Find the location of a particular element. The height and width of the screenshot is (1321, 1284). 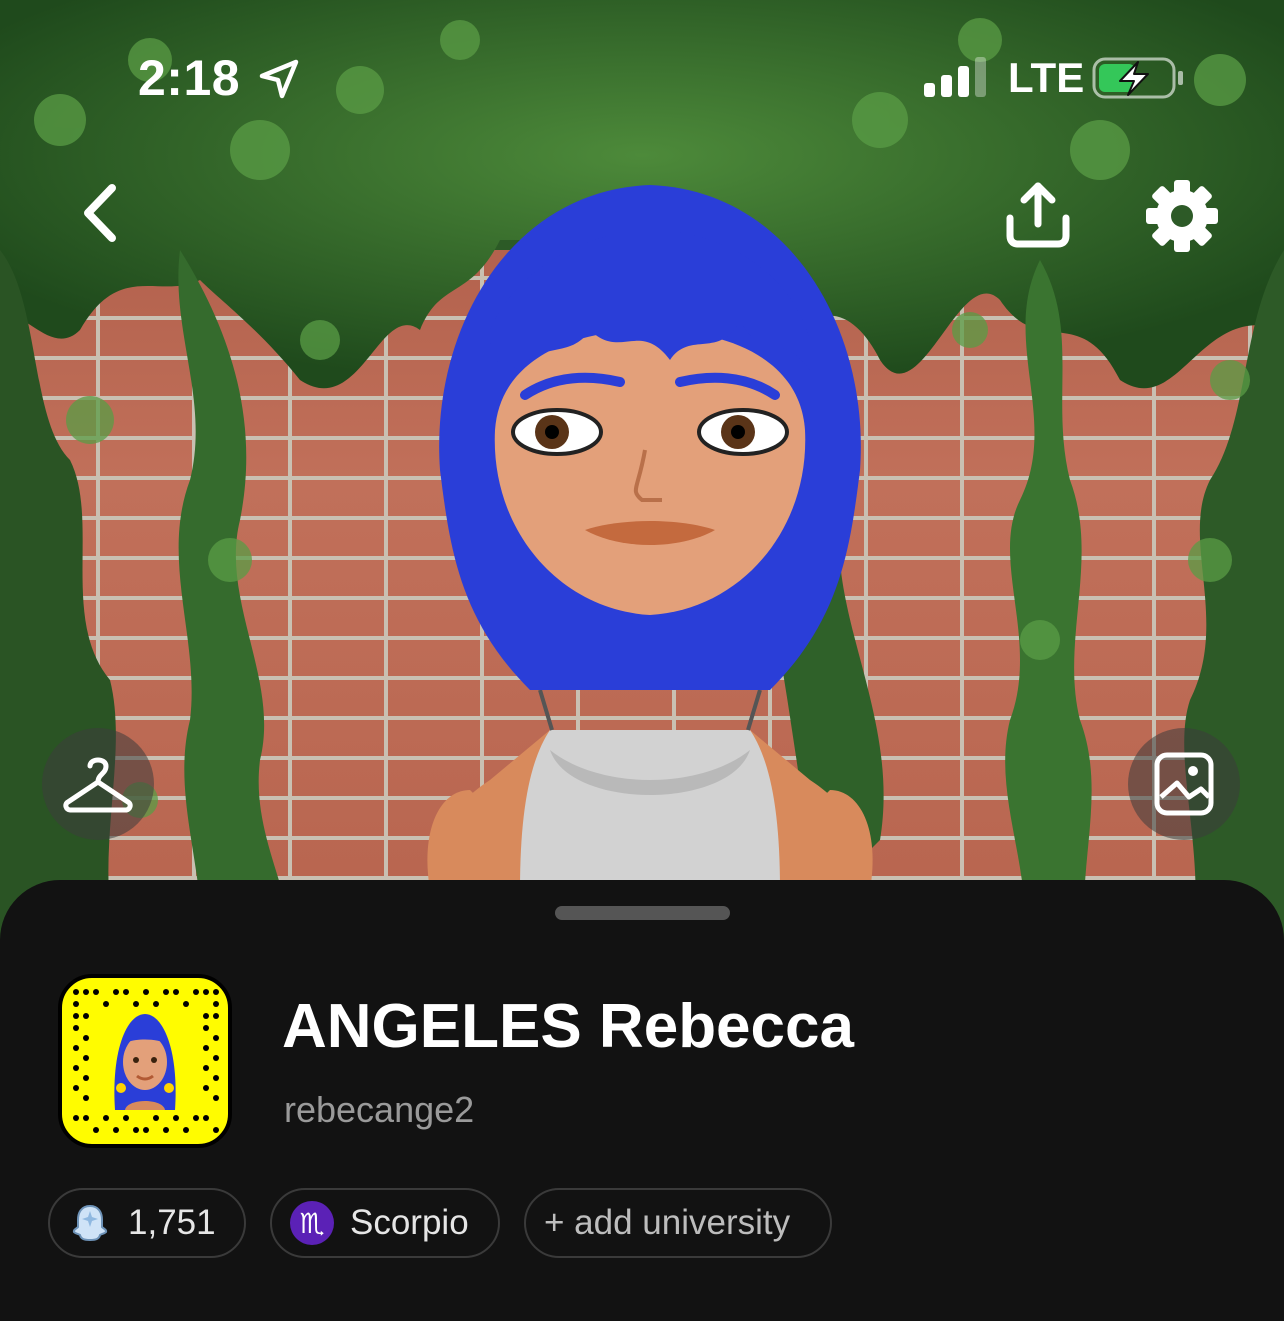

snapcode-icon is located at coordinates (145, 1061).